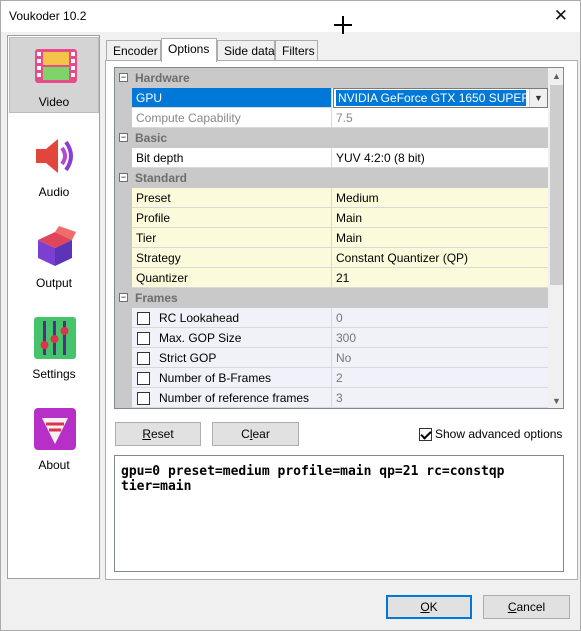 The height and width of the screenshot is (631, 581). I want to click on property-value: 21, so click(440, 278).